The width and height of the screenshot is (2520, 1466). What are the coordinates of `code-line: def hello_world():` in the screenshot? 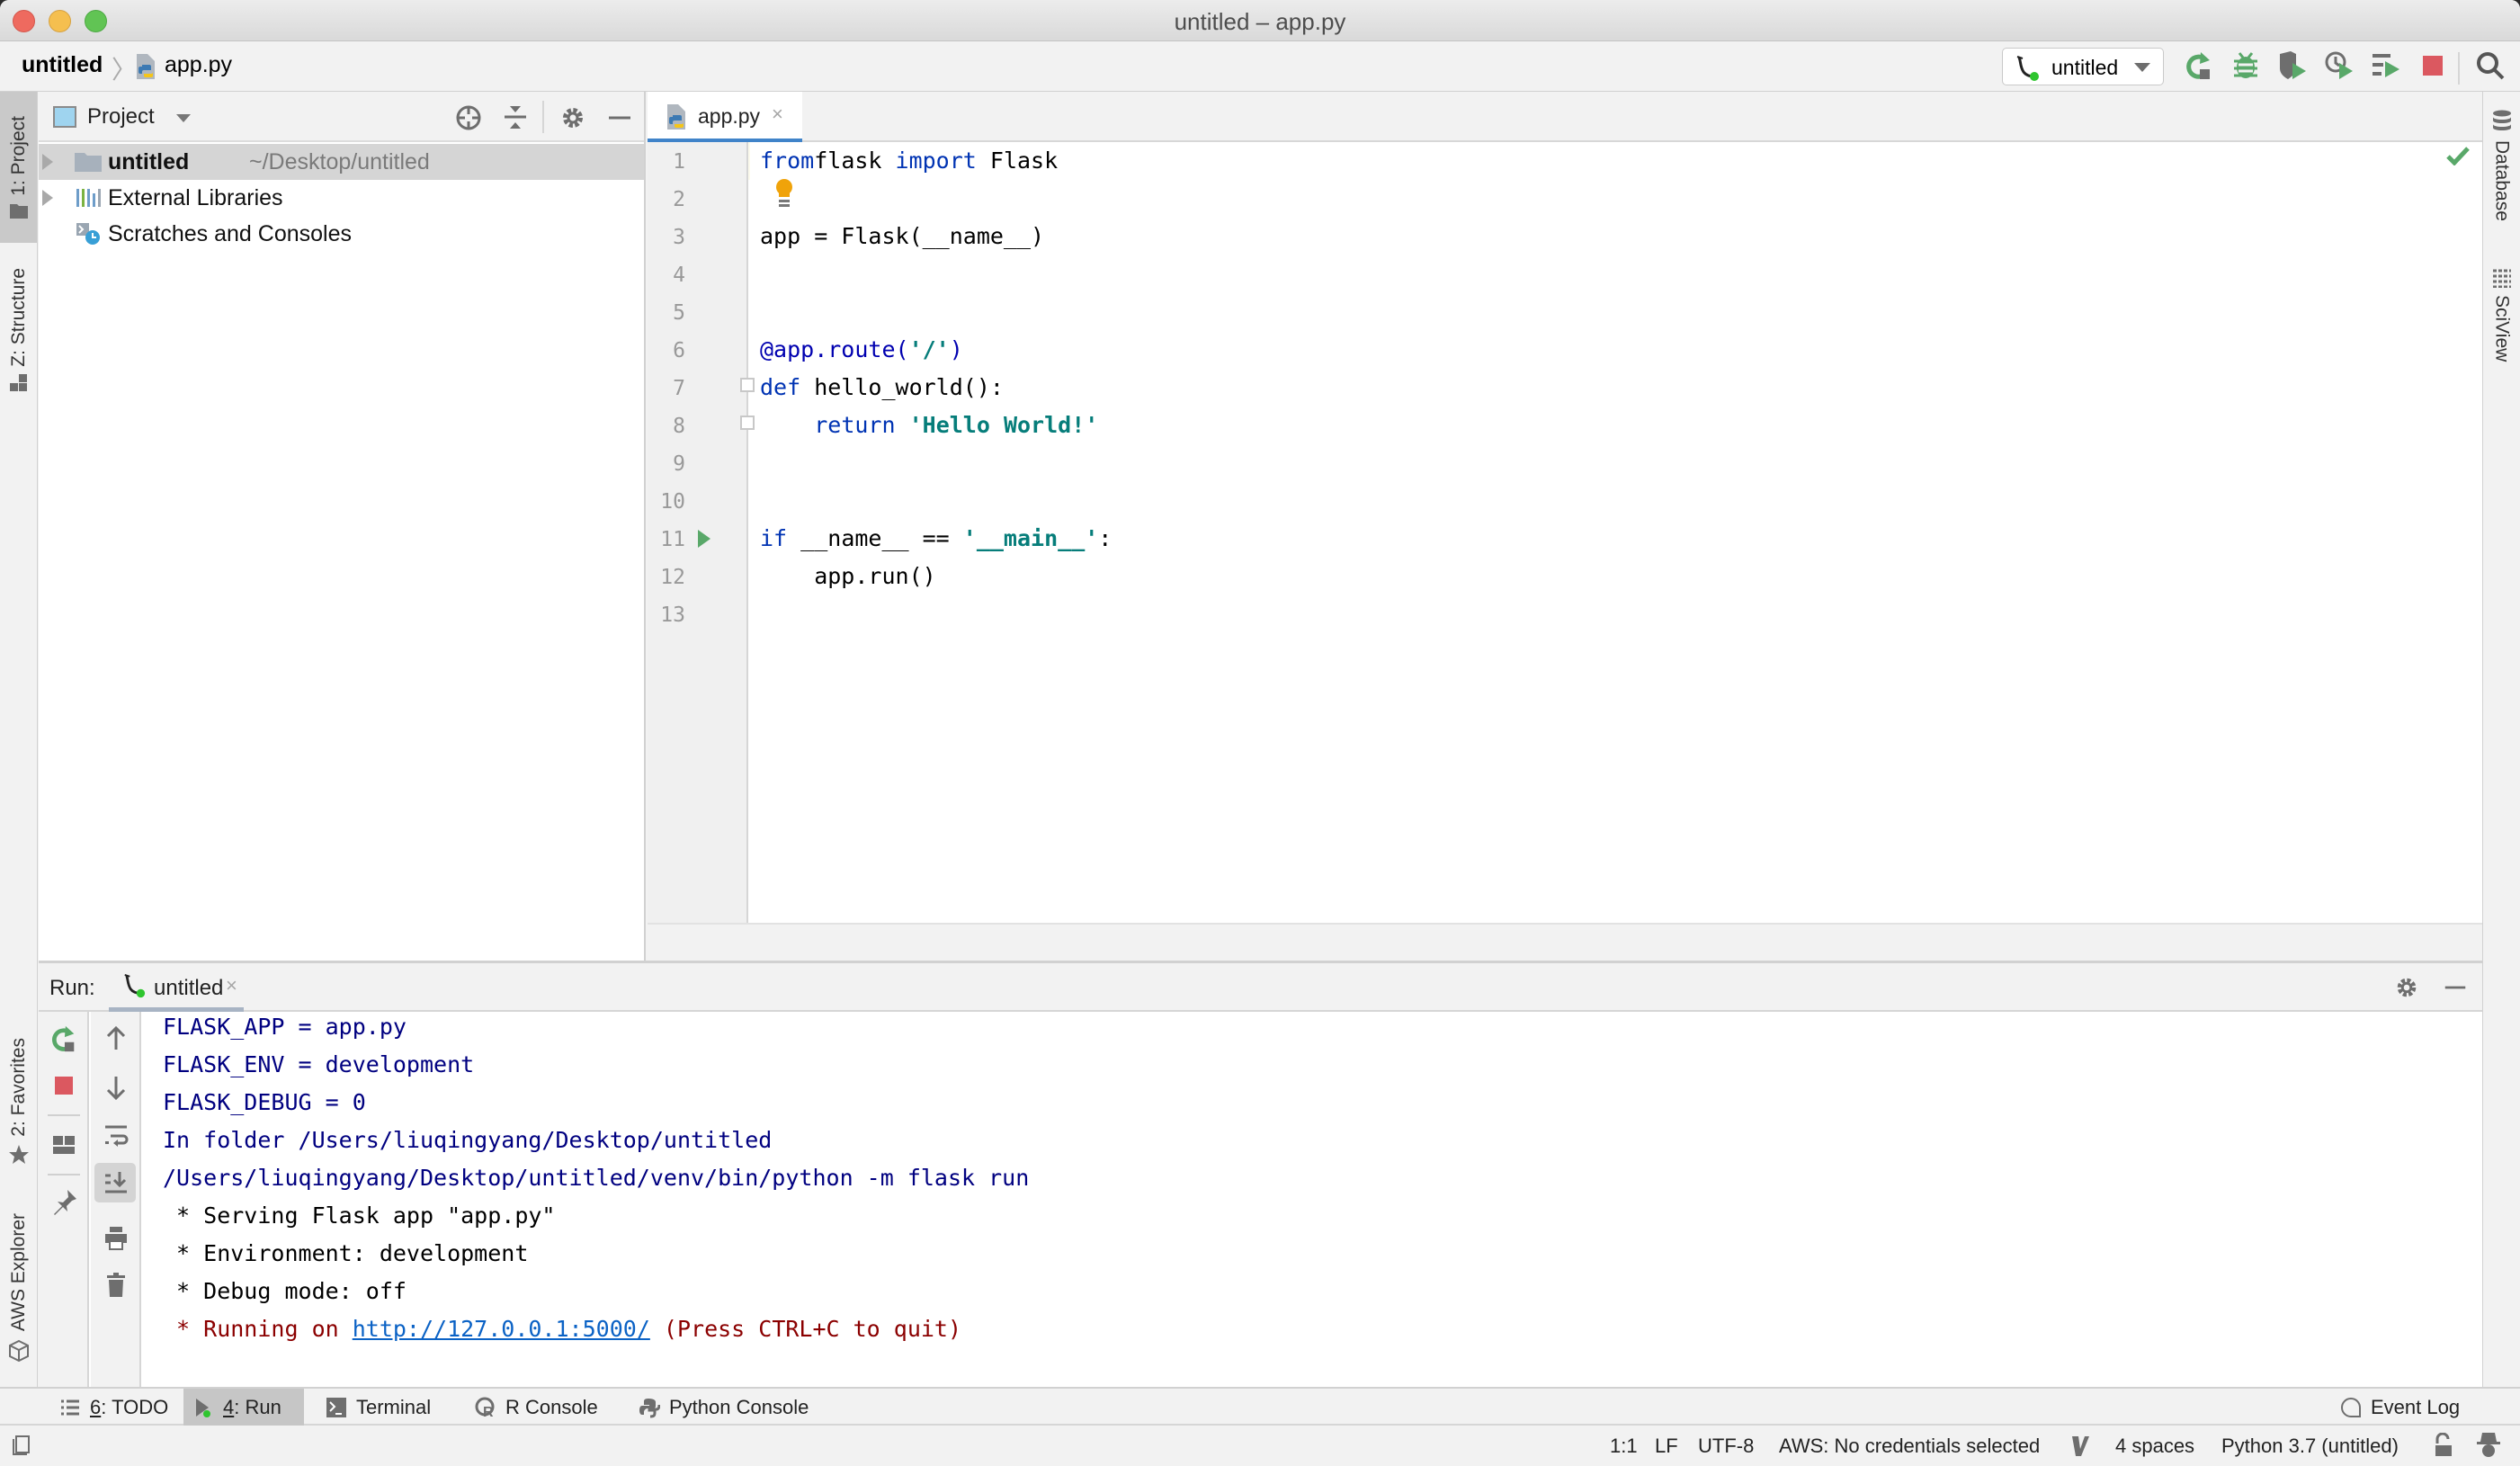 It's located at (882, 387).